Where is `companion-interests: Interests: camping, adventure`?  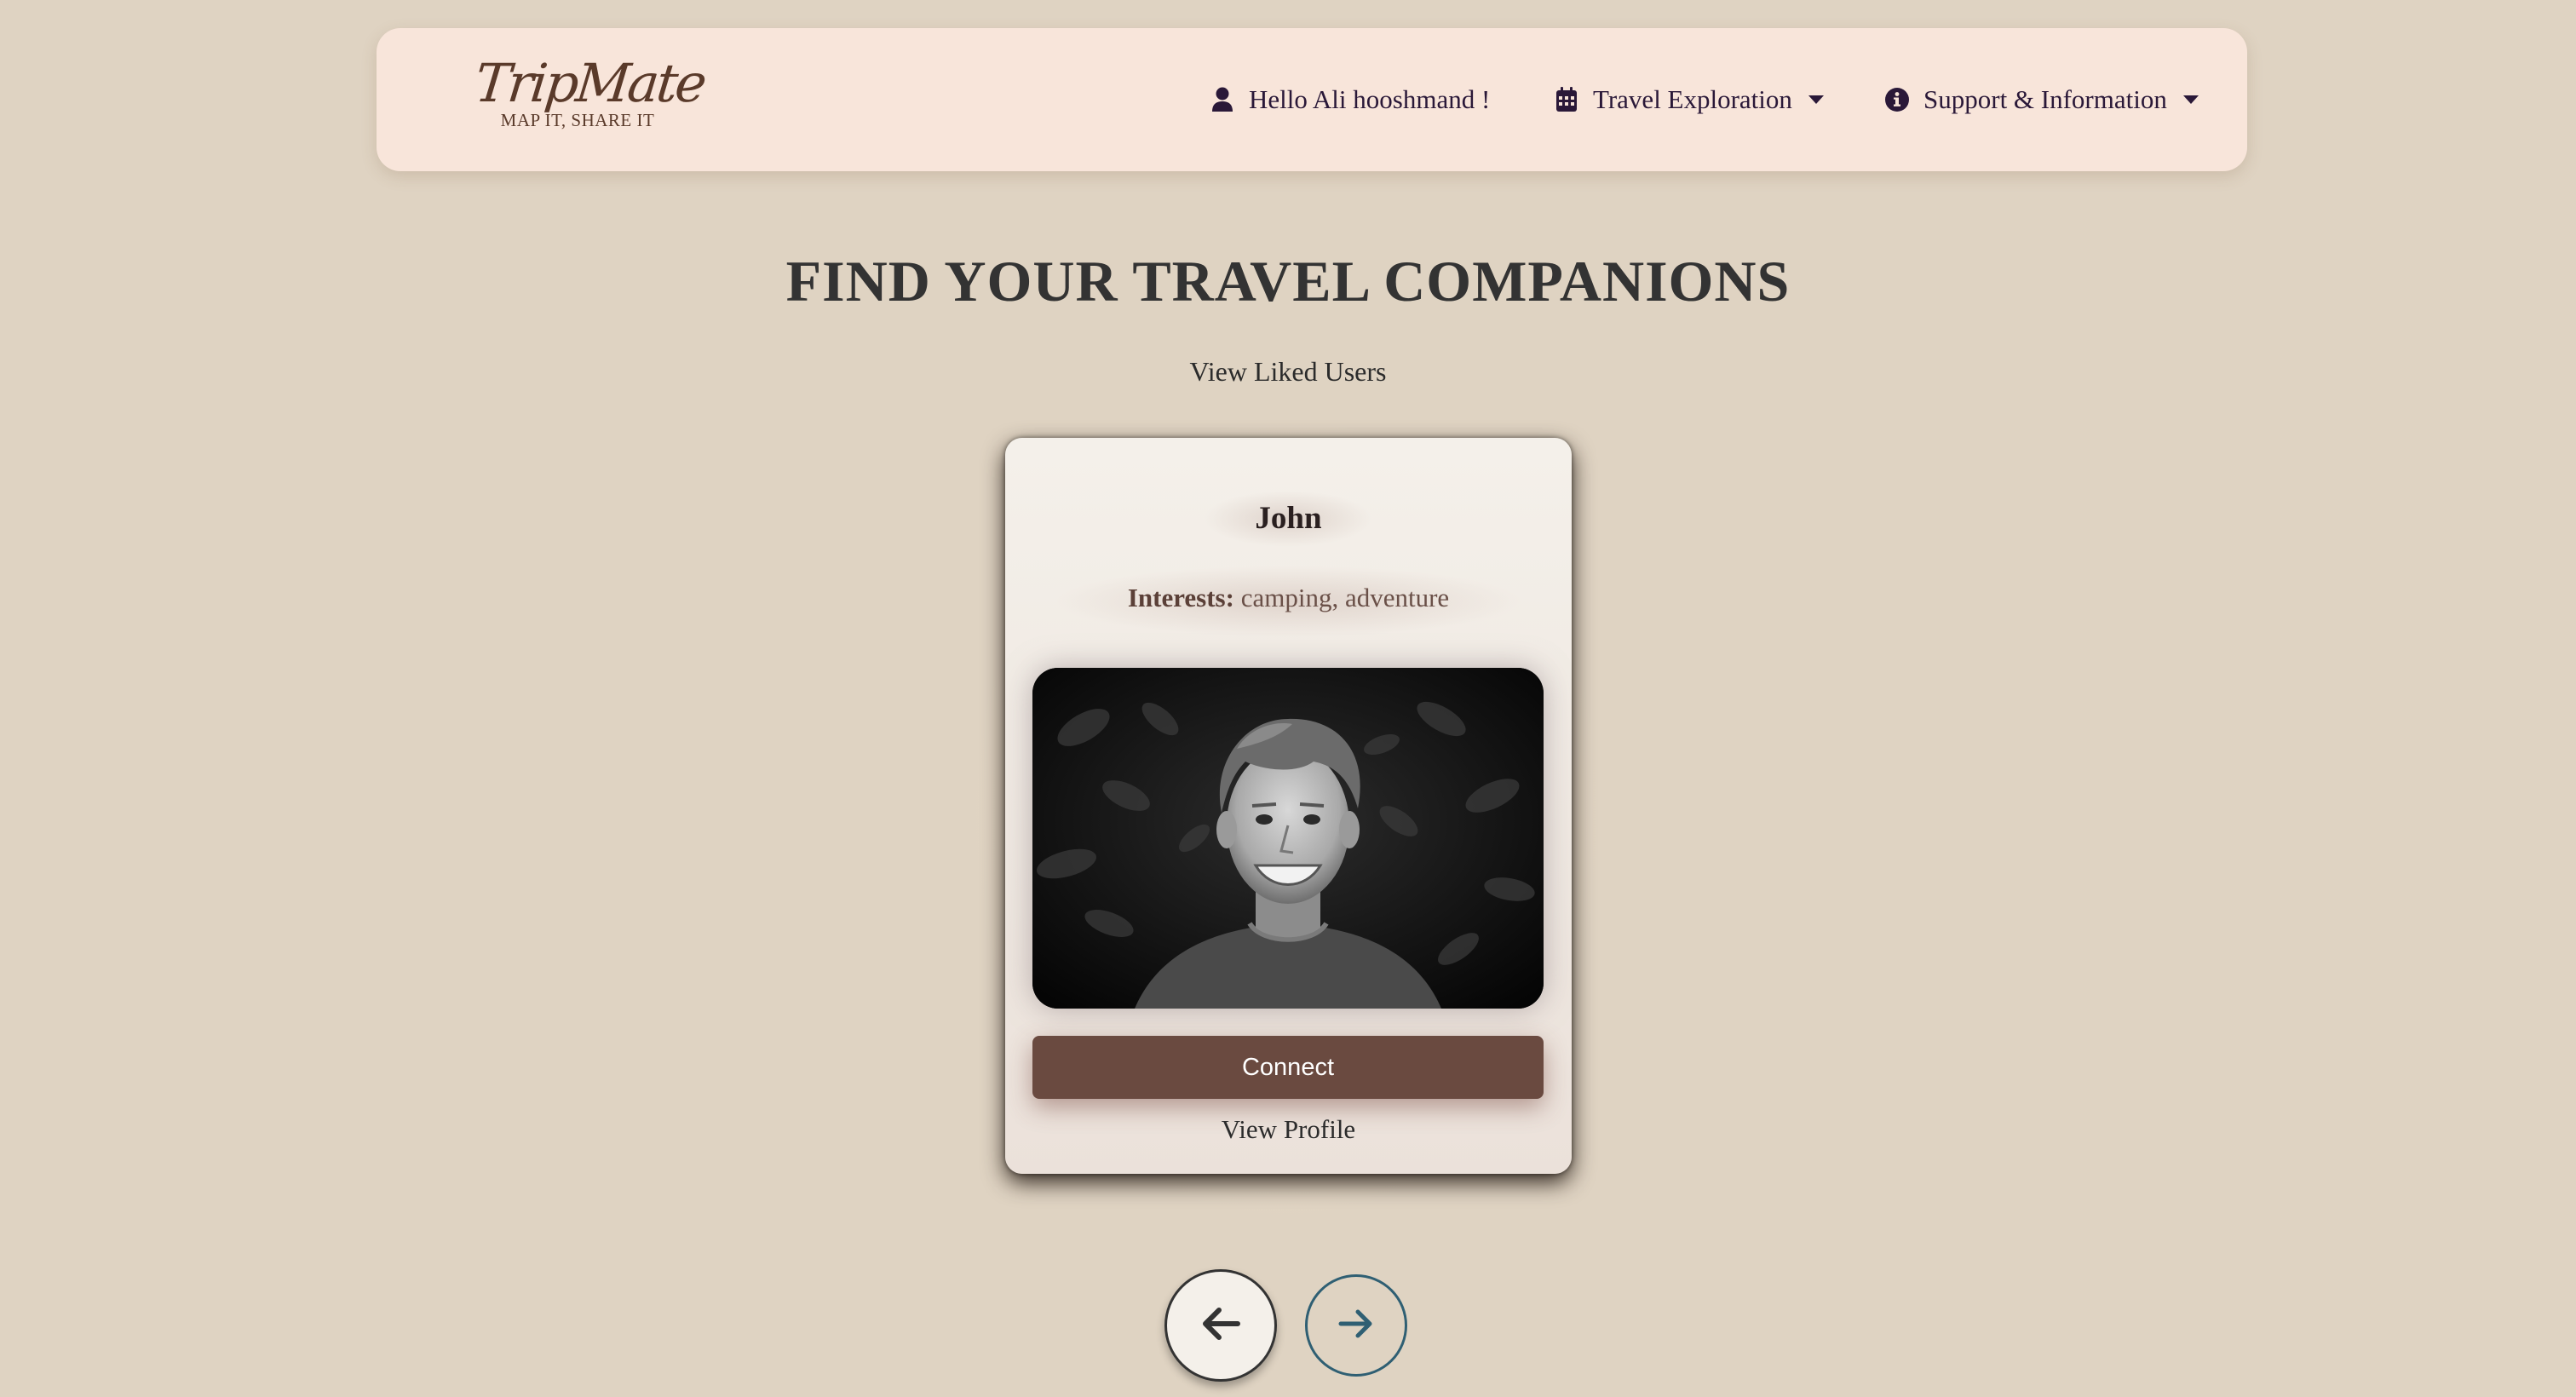 companion-interests: Interests: camping, adventure is located at coordinates (1288, 598).